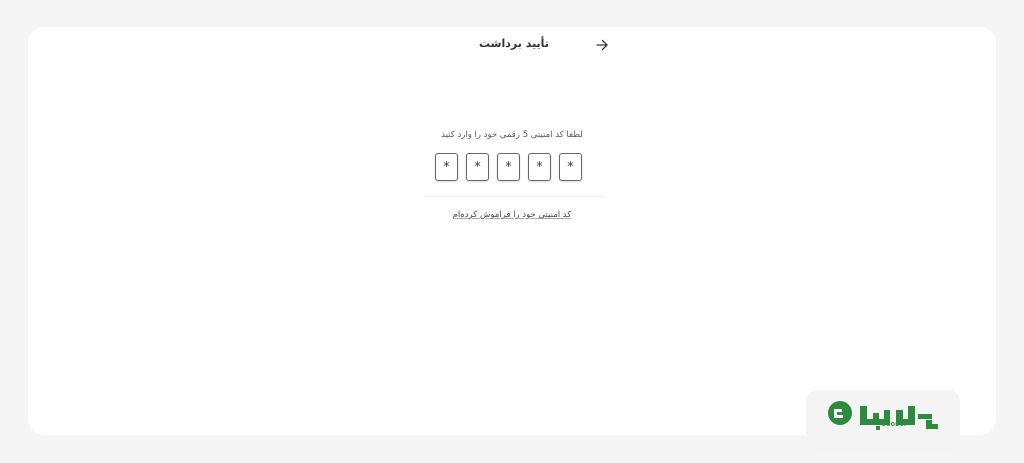 The width and height of the screenshot is (1024, 463). What do you see at coordinates (895, 425) in the screenshot?
I see `brand-caption: BOODUP` at bounding box center [895, 425].